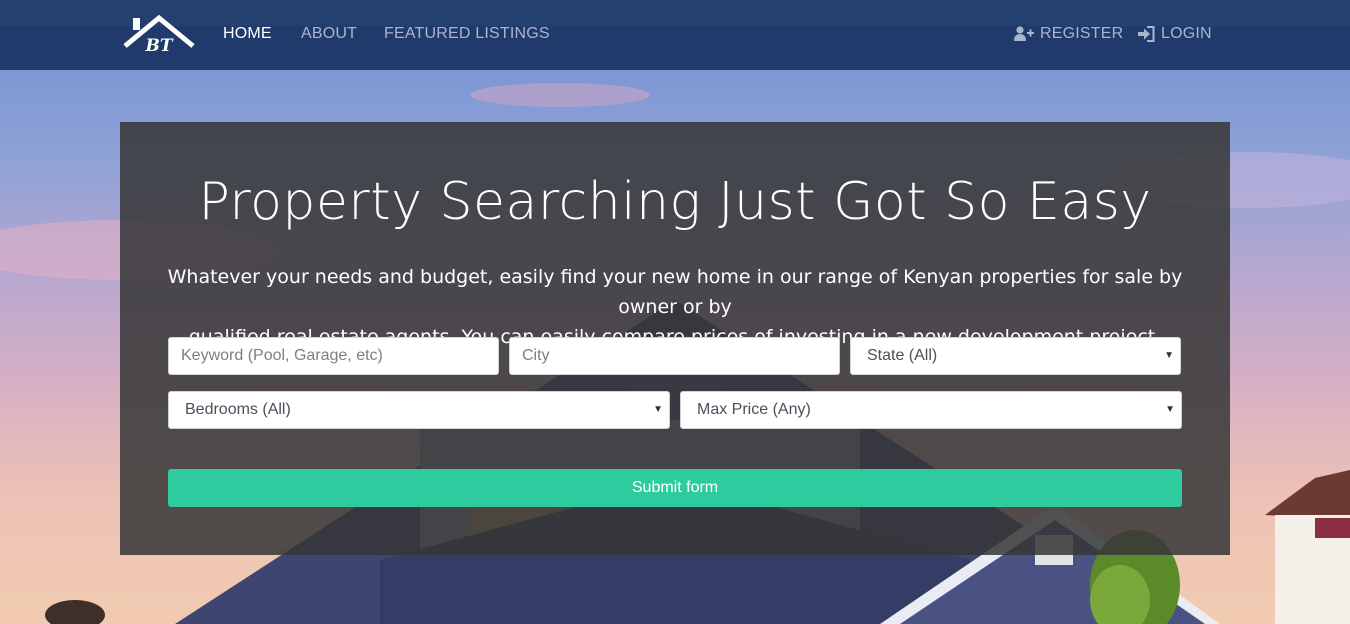  Describe the element at coordinates (247, 34) in the screenshot. I see `nav-link-home: HOME` at that location.